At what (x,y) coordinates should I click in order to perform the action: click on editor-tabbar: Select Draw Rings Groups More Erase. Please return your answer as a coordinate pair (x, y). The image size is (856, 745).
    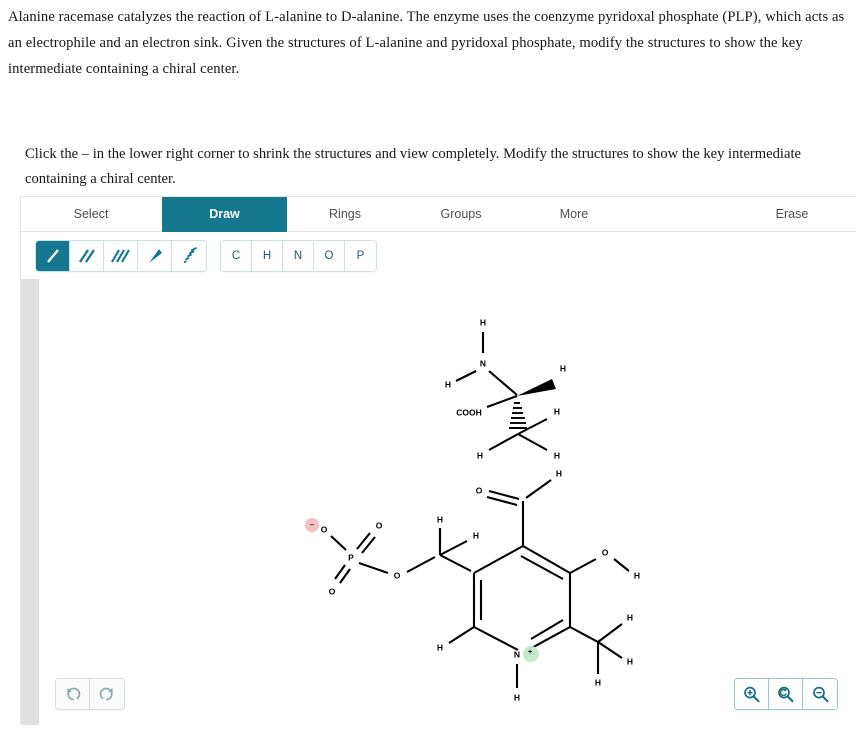
    Looking at the image, I should click on (438, 214).